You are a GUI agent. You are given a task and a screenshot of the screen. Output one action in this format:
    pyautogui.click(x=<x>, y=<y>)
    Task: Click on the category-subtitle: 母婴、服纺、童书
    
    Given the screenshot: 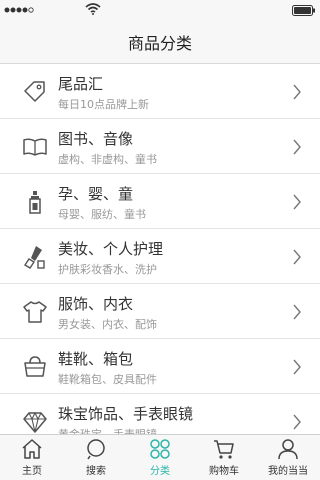 What is the action you would take?
    pyautogui.click(x=102, y=214)
    